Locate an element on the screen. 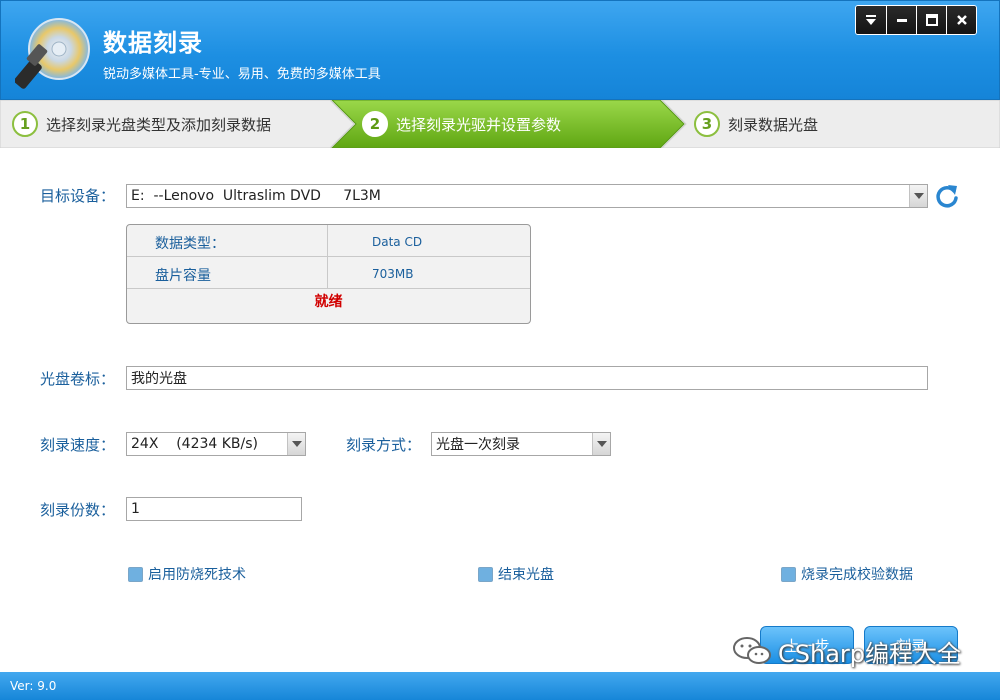 The height and width of the screenshot is (700, 1000). step-3: 3 刻录数据光盘 is located at coordinates (756, 124).